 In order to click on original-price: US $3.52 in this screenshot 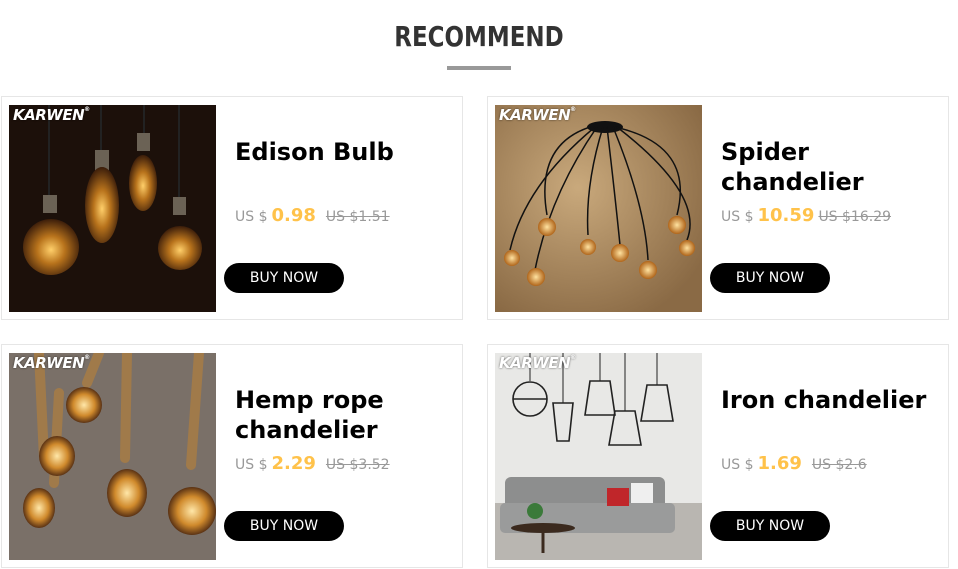, I will do `click(357, 465)`.